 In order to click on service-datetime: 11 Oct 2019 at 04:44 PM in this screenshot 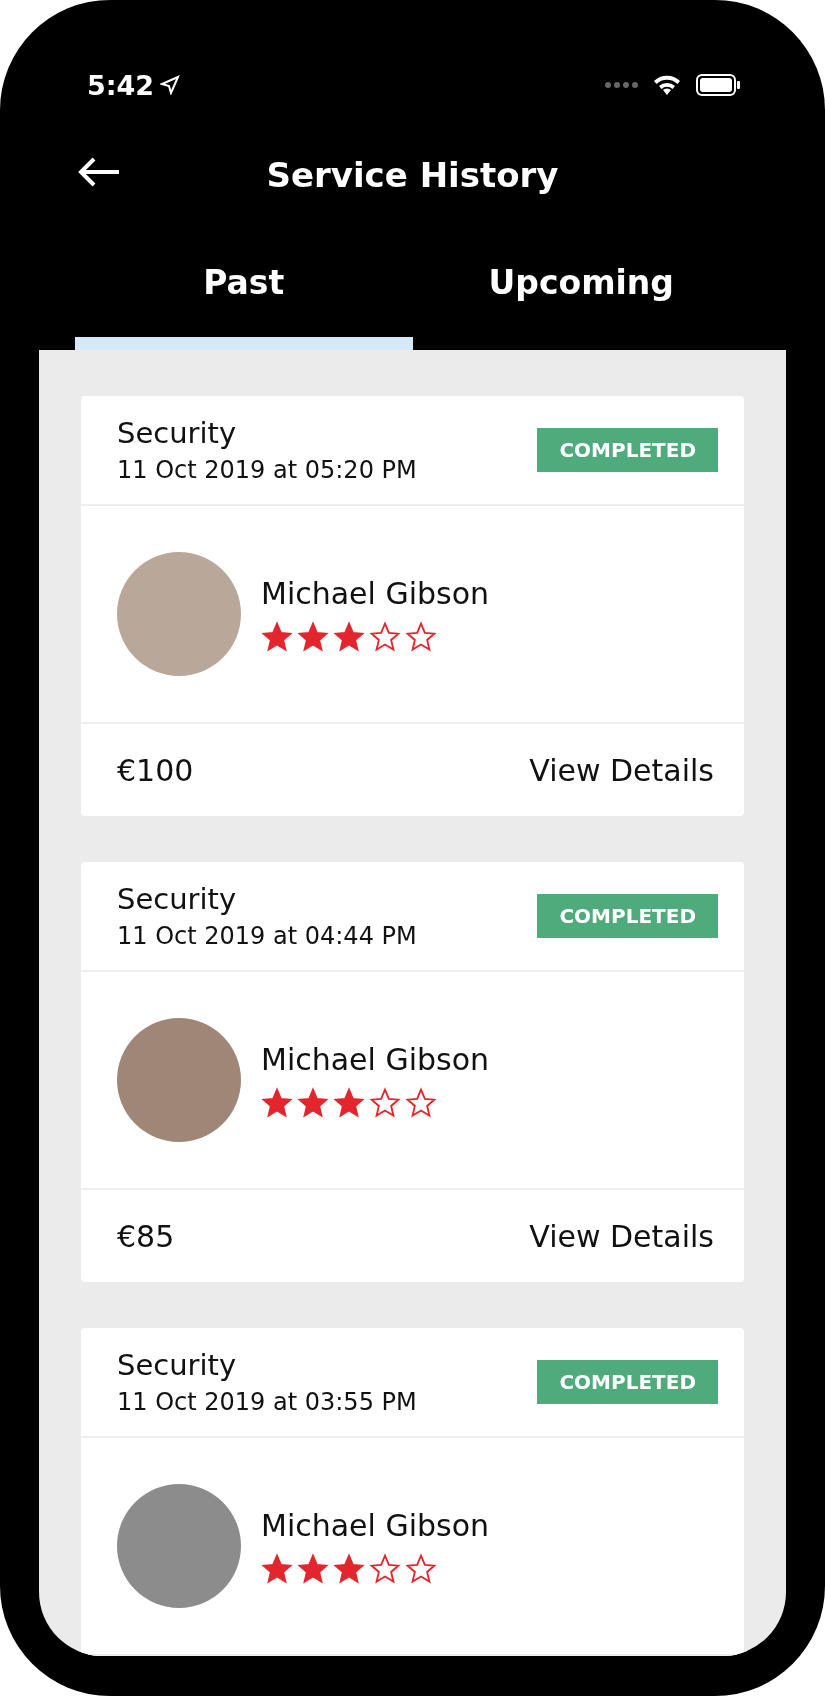, I will do `click(267, 936)`.